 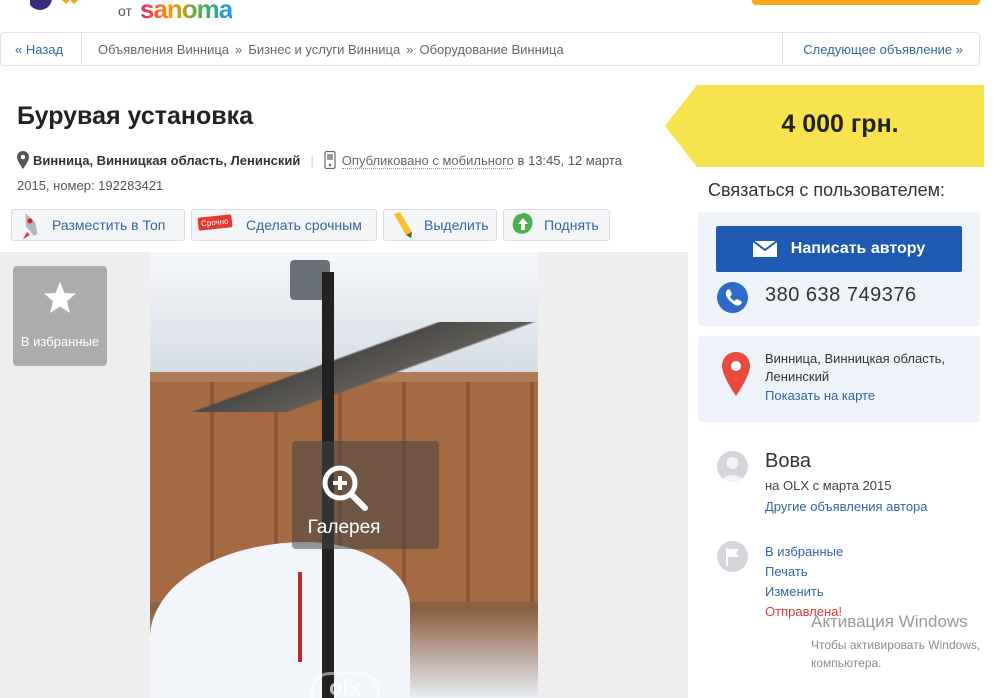 I want to click on published-mobile-text: Опубликовано с мобильного, so click(x=427, y=161).